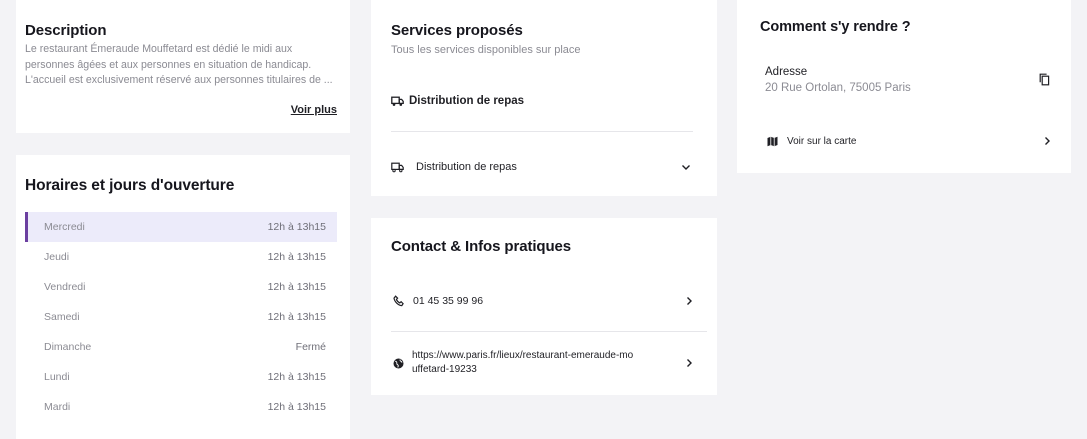 This screenshot has width=1087, height=439. Describe the element at coordinates (543, 301) in the screenshot. I see `phone-row: 01 45 35 99 96` at that location.